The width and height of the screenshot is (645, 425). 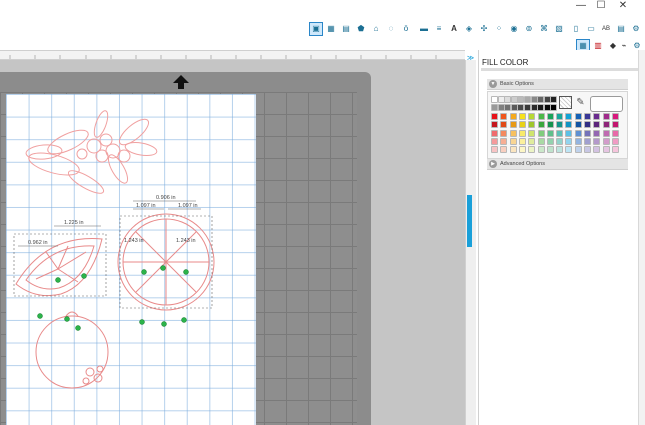 I want to click on send-icon: ▤, so click(x=621, y=29).